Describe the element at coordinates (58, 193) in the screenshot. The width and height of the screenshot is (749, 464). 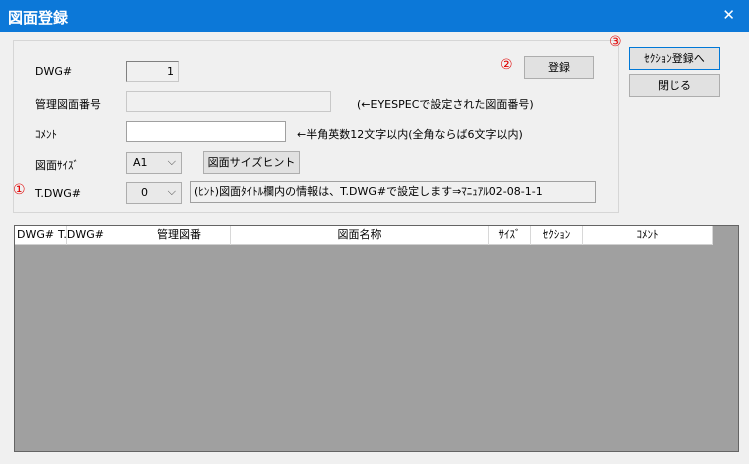
I see `tdwg-label: T.DWG#` at that location.